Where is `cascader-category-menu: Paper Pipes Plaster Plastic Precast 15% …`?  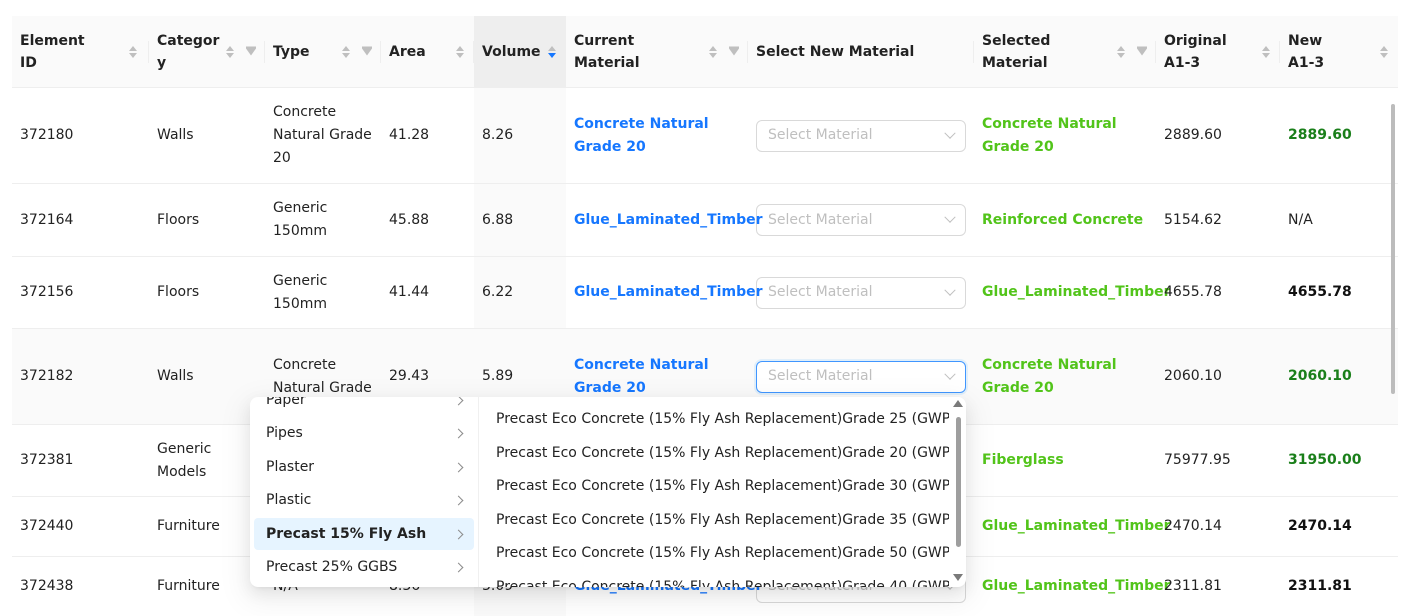 cascader-category-menu: Paper Pipes Plaster Plastic Precast 15% … is located at coordinates (364, 492).